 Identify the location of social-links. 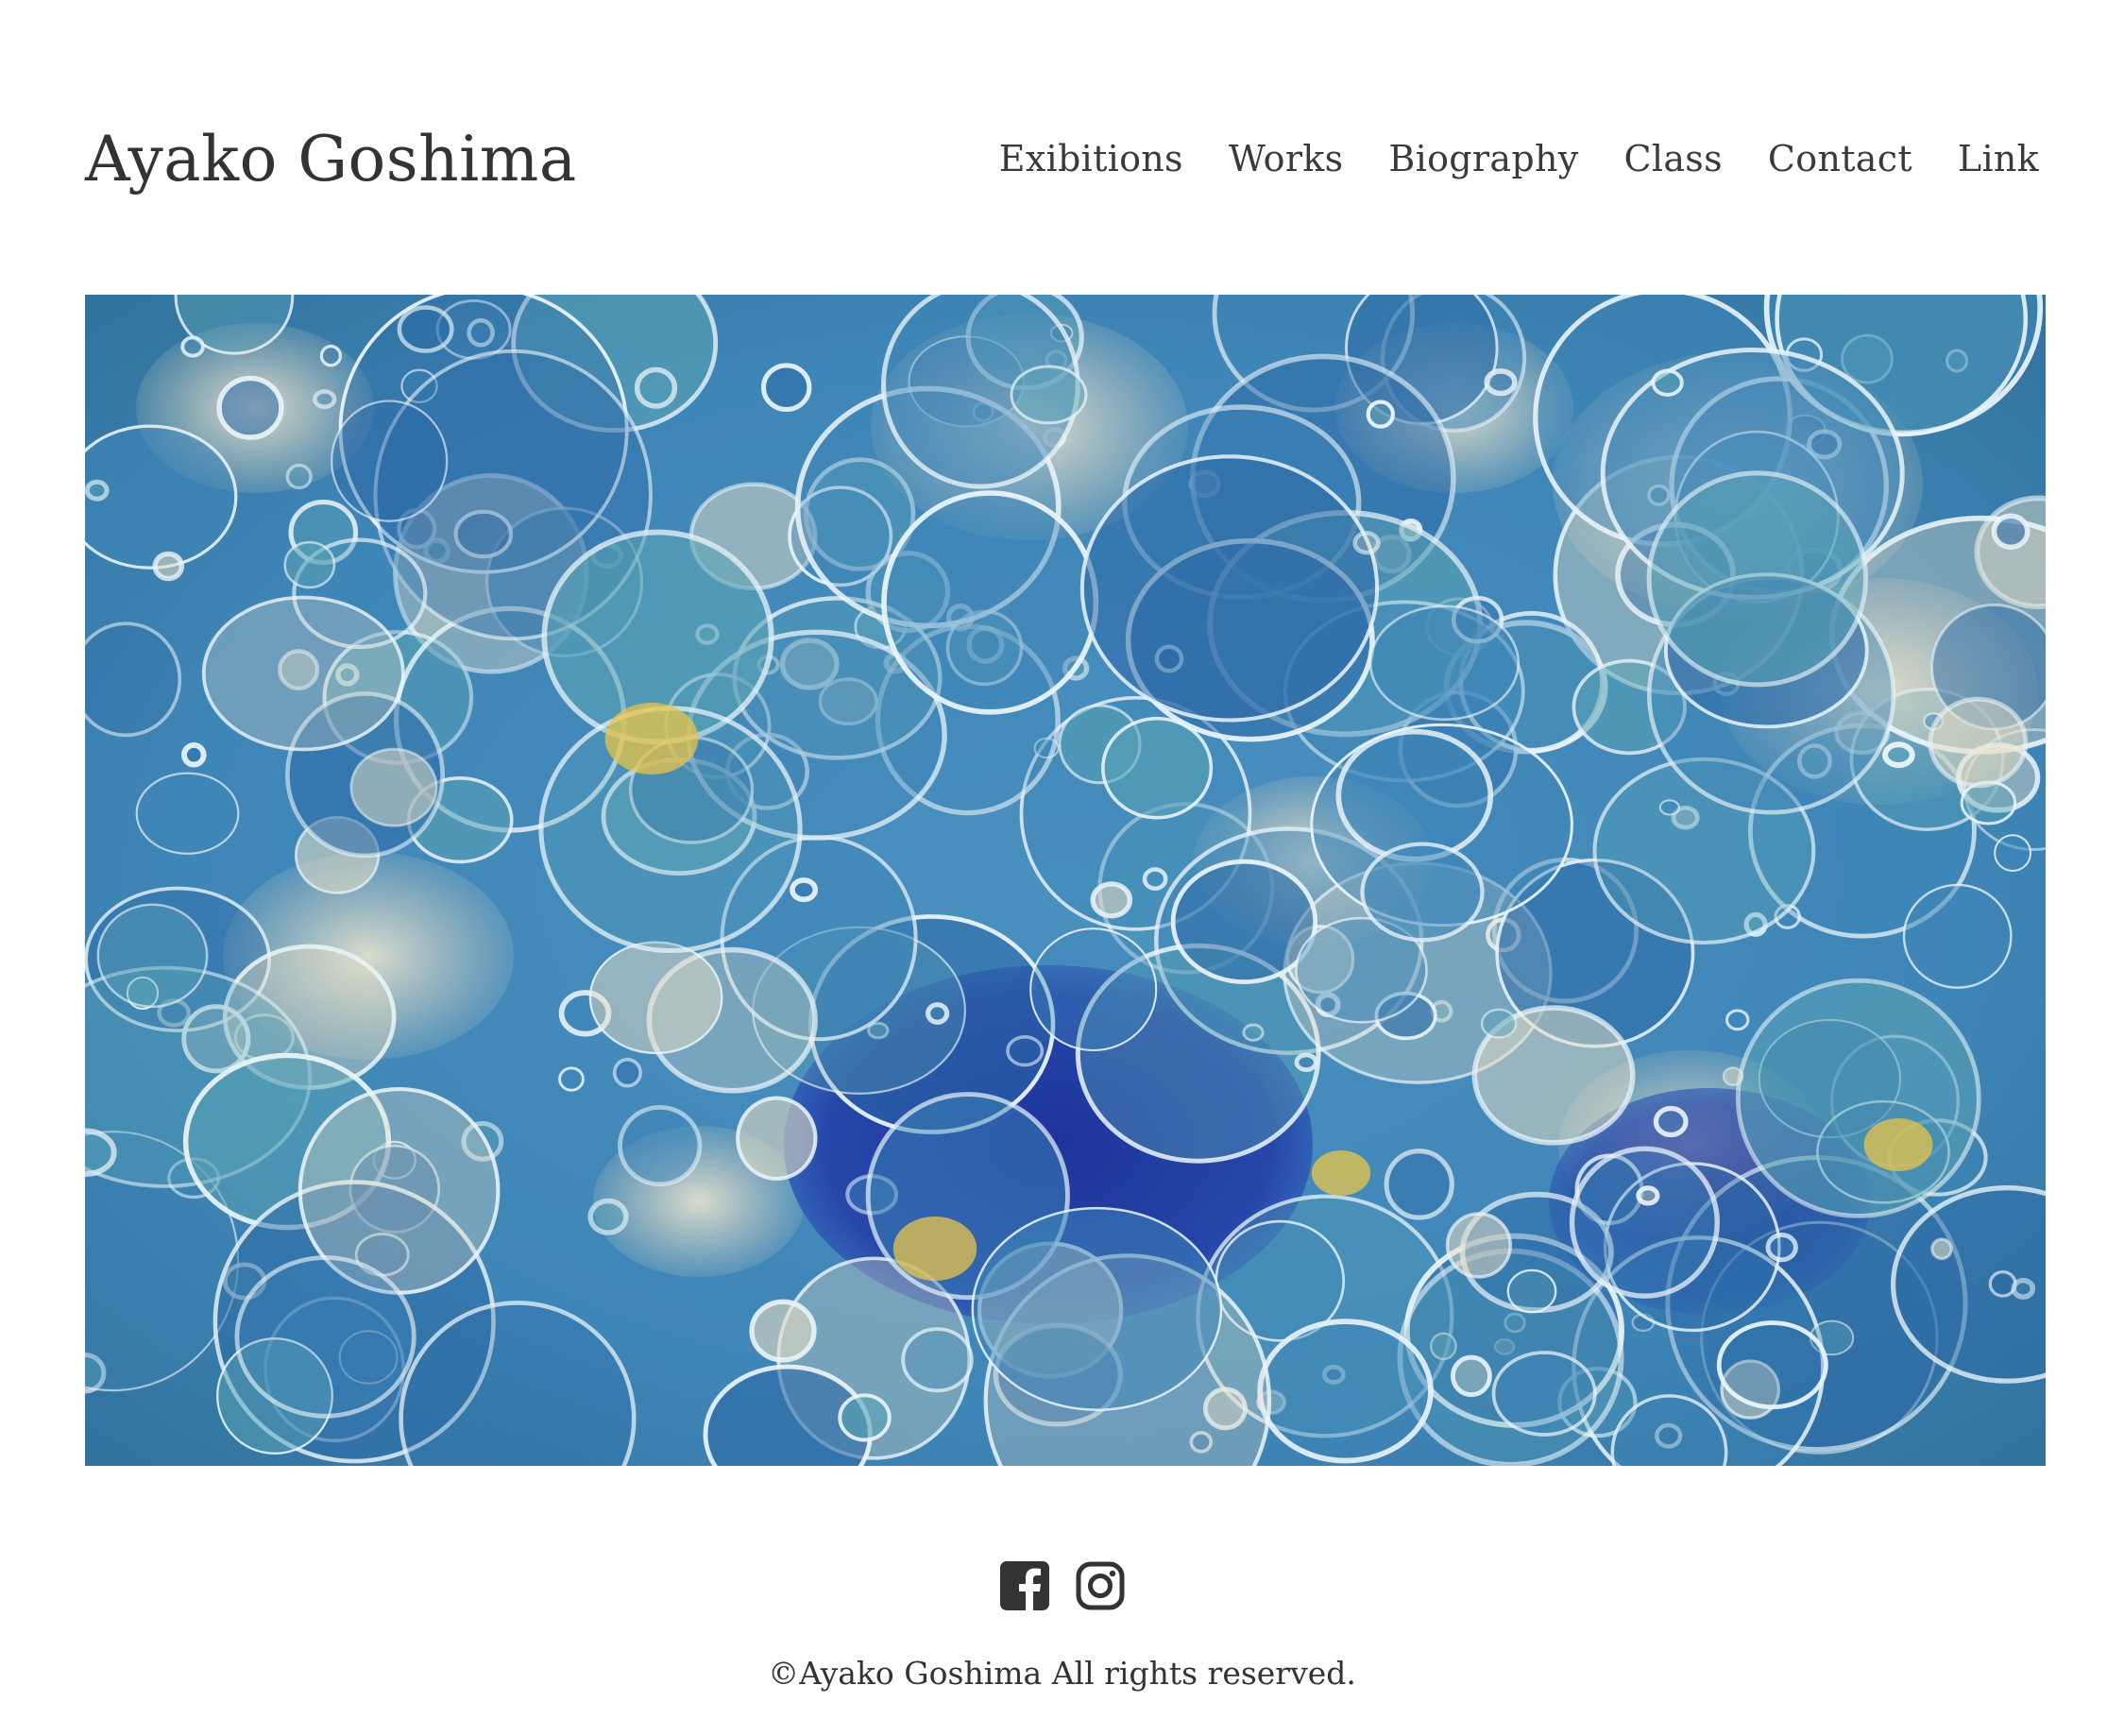
(1062, 1585).